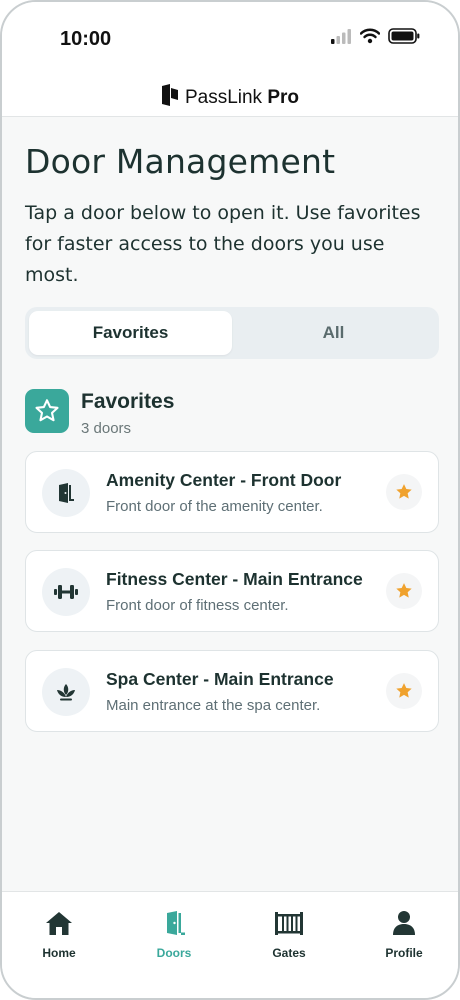 This screenshot has height=1000, width=460. What do you see at coordinates (223, 97) in the screenshot?
I see `brand-name-regular: PassLink` at bounding box center [223, 97].